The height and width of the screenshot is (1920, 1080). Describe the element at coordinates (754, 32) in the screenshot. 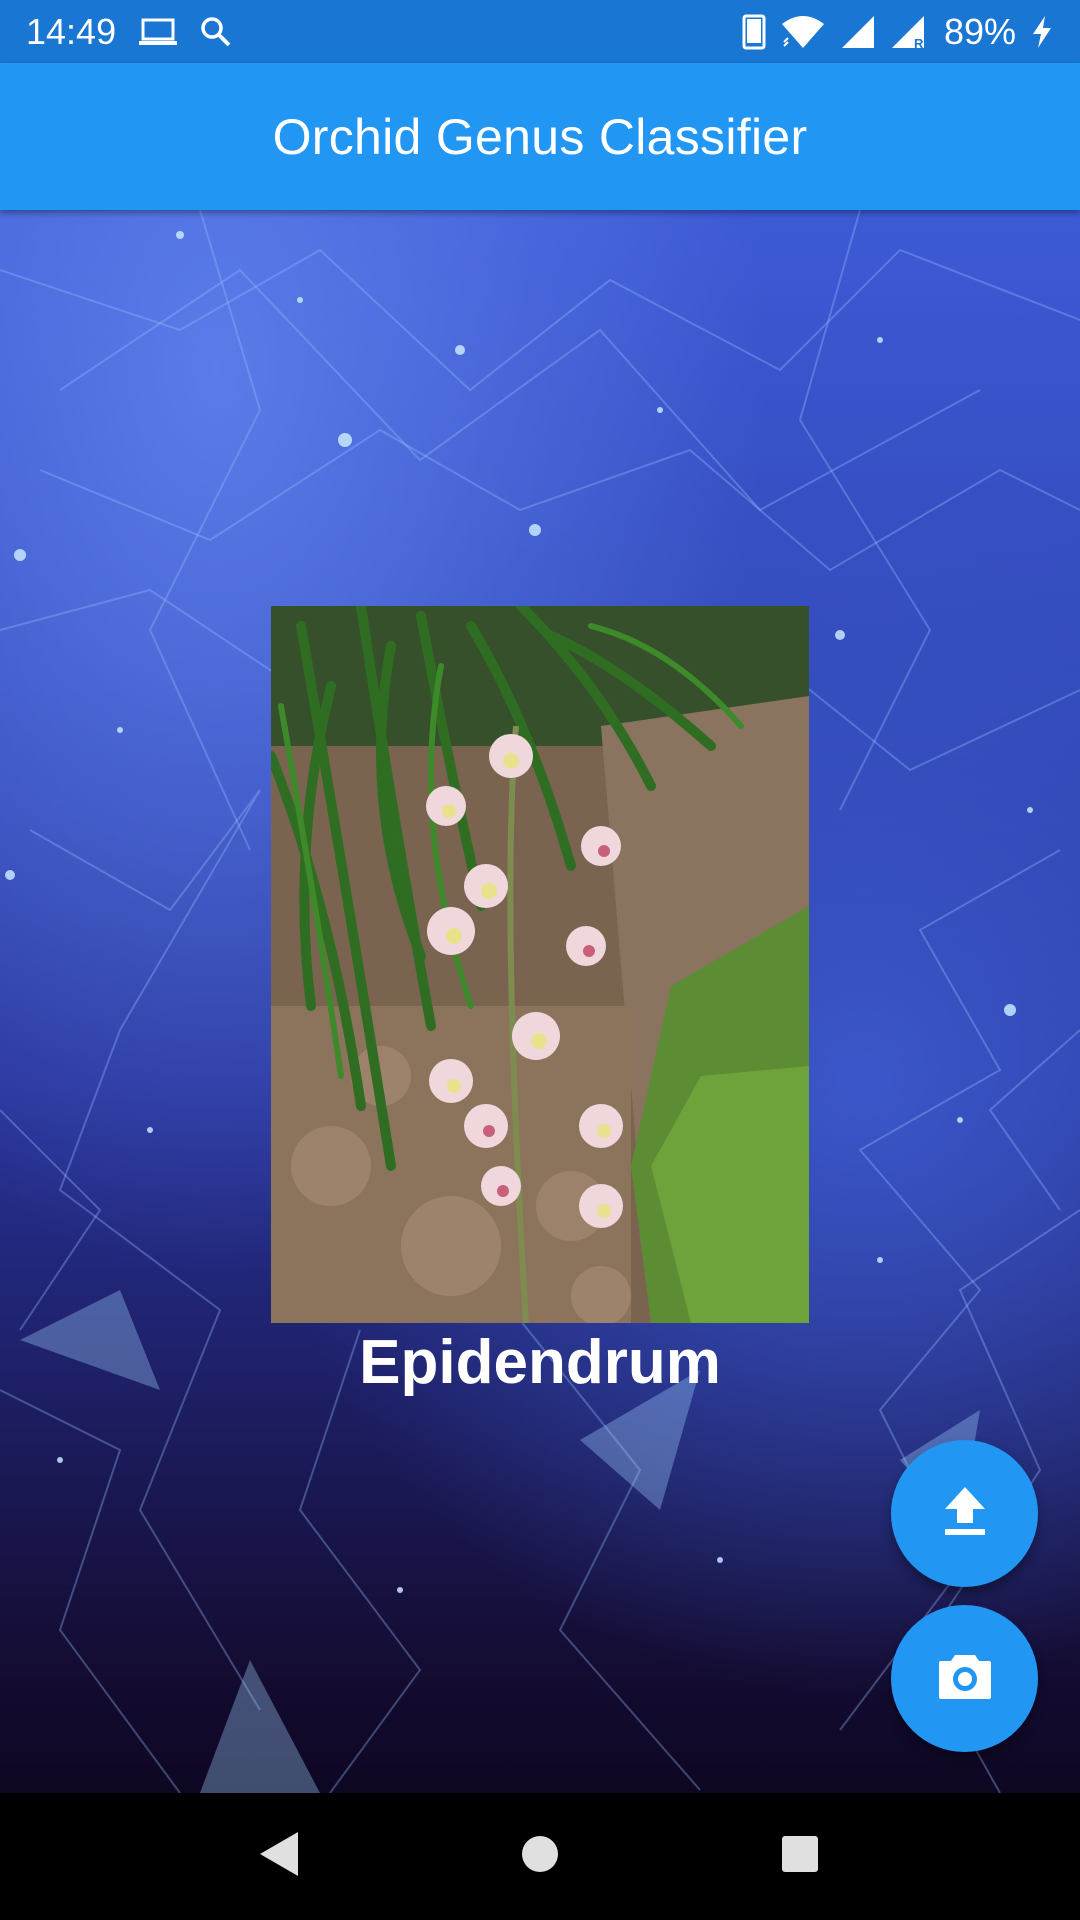

I see `phone-icon` at that location.